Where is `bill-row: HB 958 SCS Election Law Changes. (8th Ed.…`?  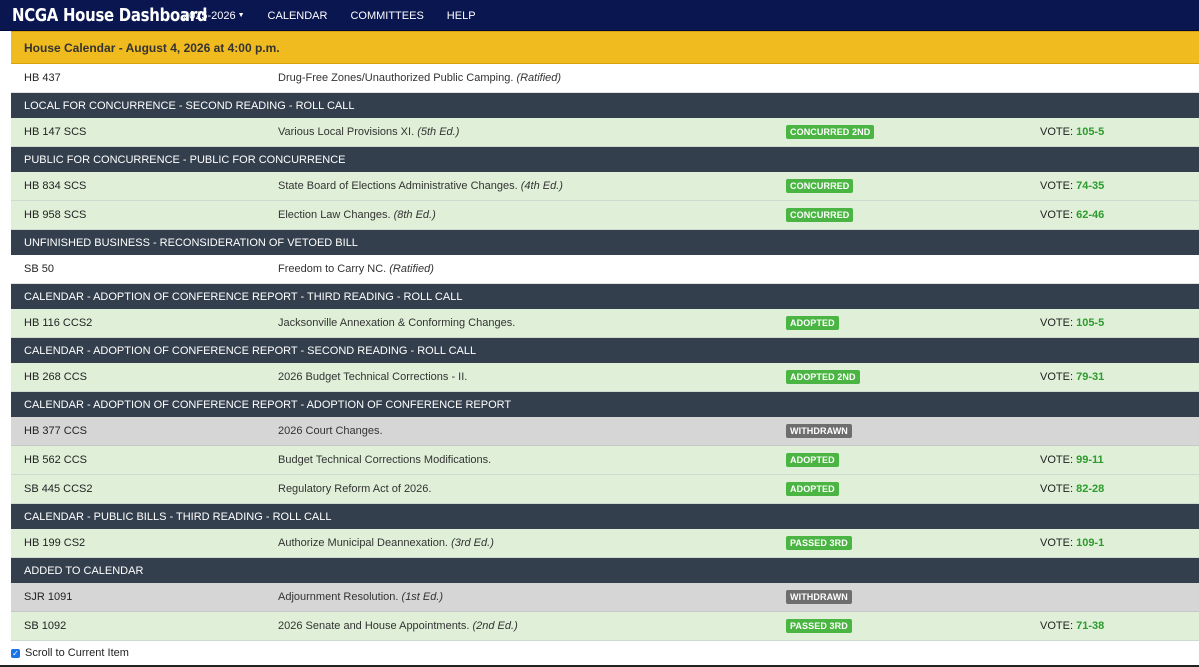 bill-row: HB 958 SCS Election Law Changes. (8th Ed.… is located at coordinates (605, 215).